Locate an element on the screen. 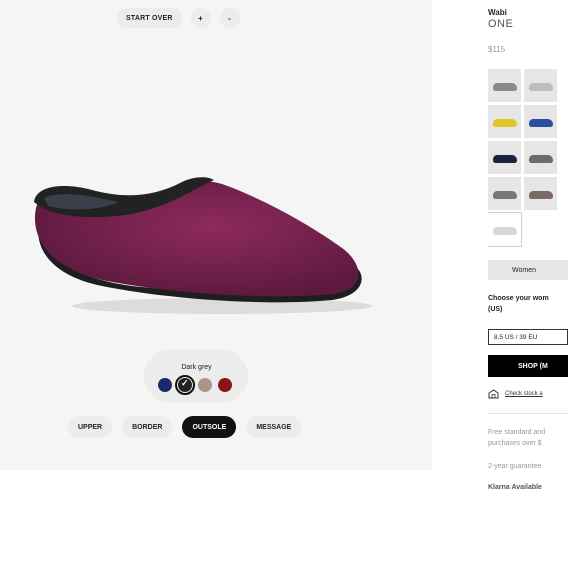 This screenshot has height=580, width=580. product-price: $115 is located at coordinates (497, 49).